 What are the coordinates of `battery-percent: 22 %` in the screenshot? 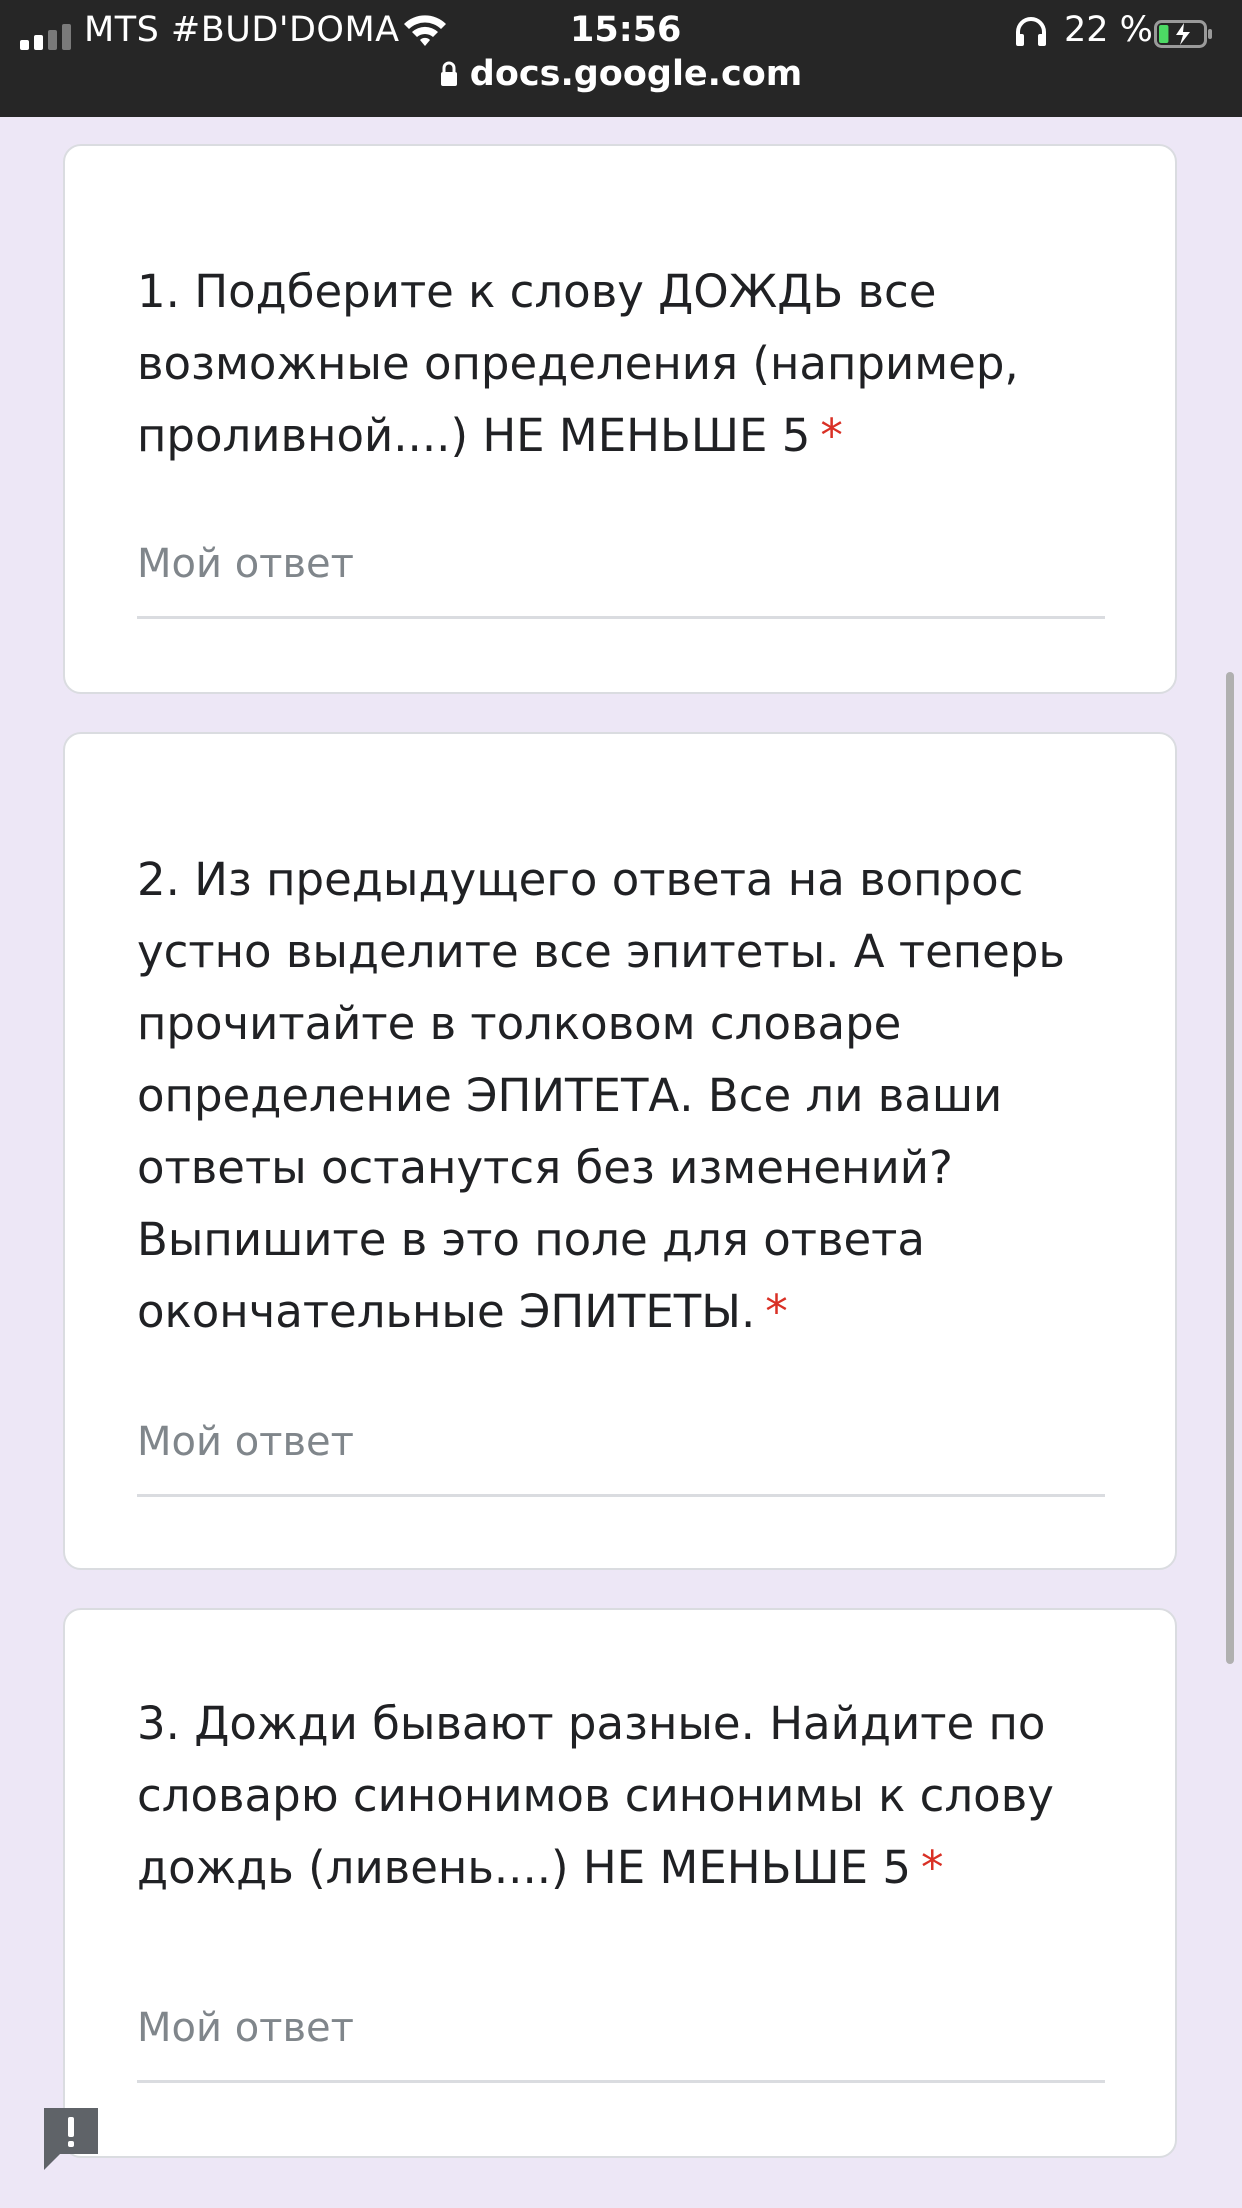 It's located at (1108, 30).